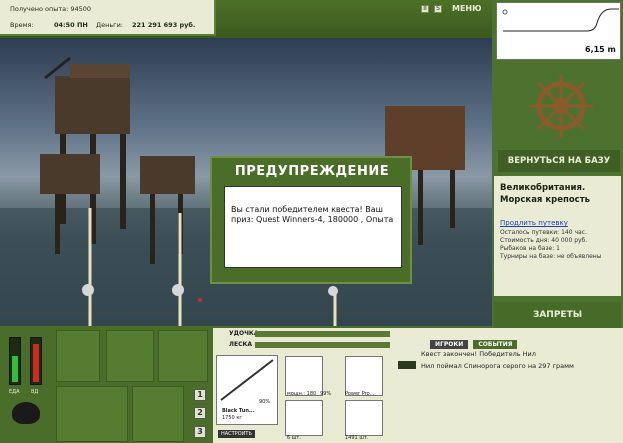 This screenshot has height=443, width=623. Describe the element at coordinates (304, 376) in the screenshot. I see `reel-cell` at that location.